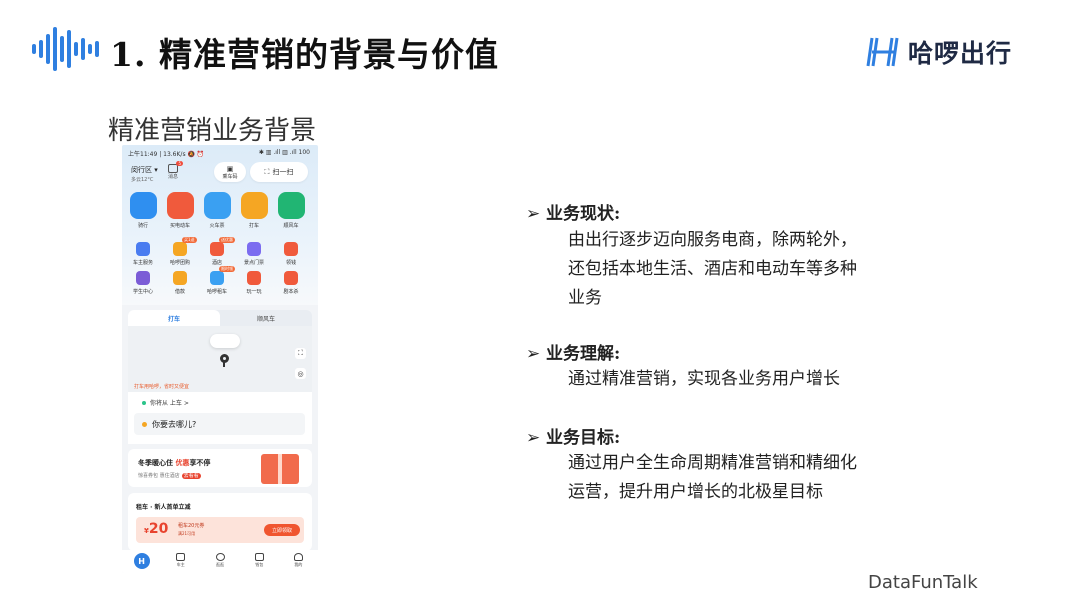 The height and width of the screenshot is (608, 1080). I want to click on home-icon: H, so click(141, 561).